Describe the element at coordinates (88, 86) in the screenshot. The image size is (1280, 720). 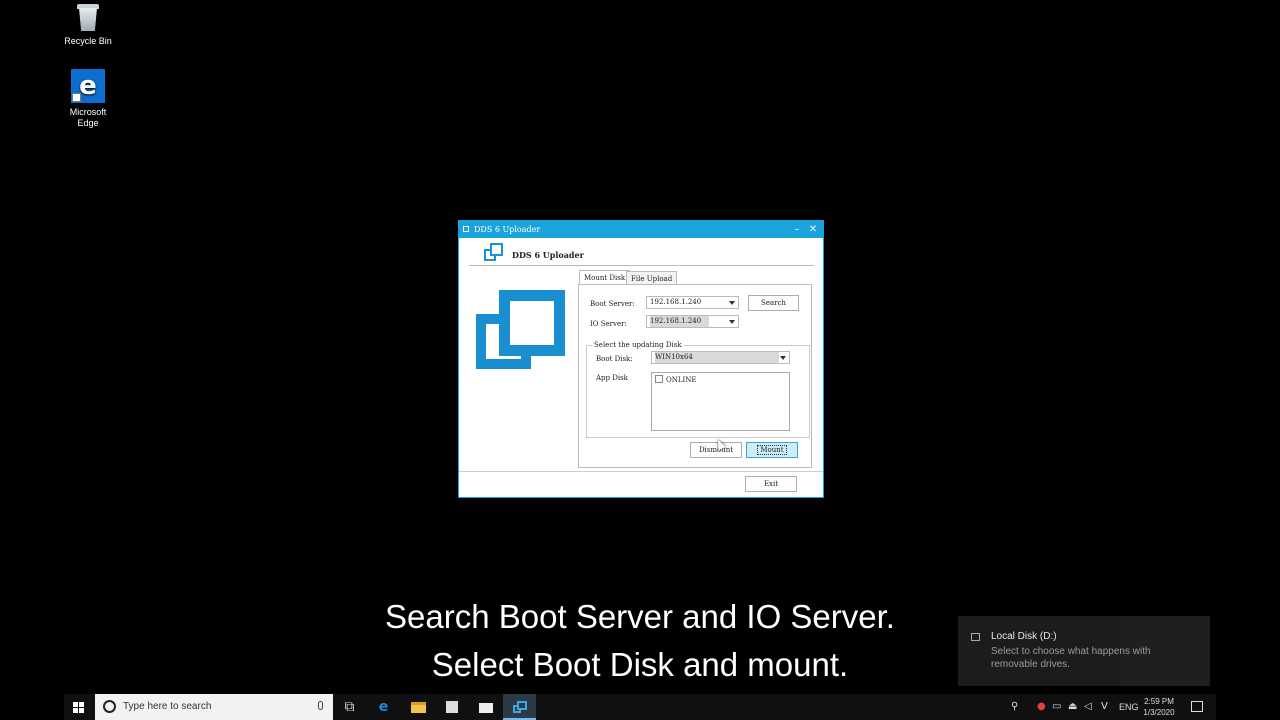
I see `edge-icon: e` at that location.